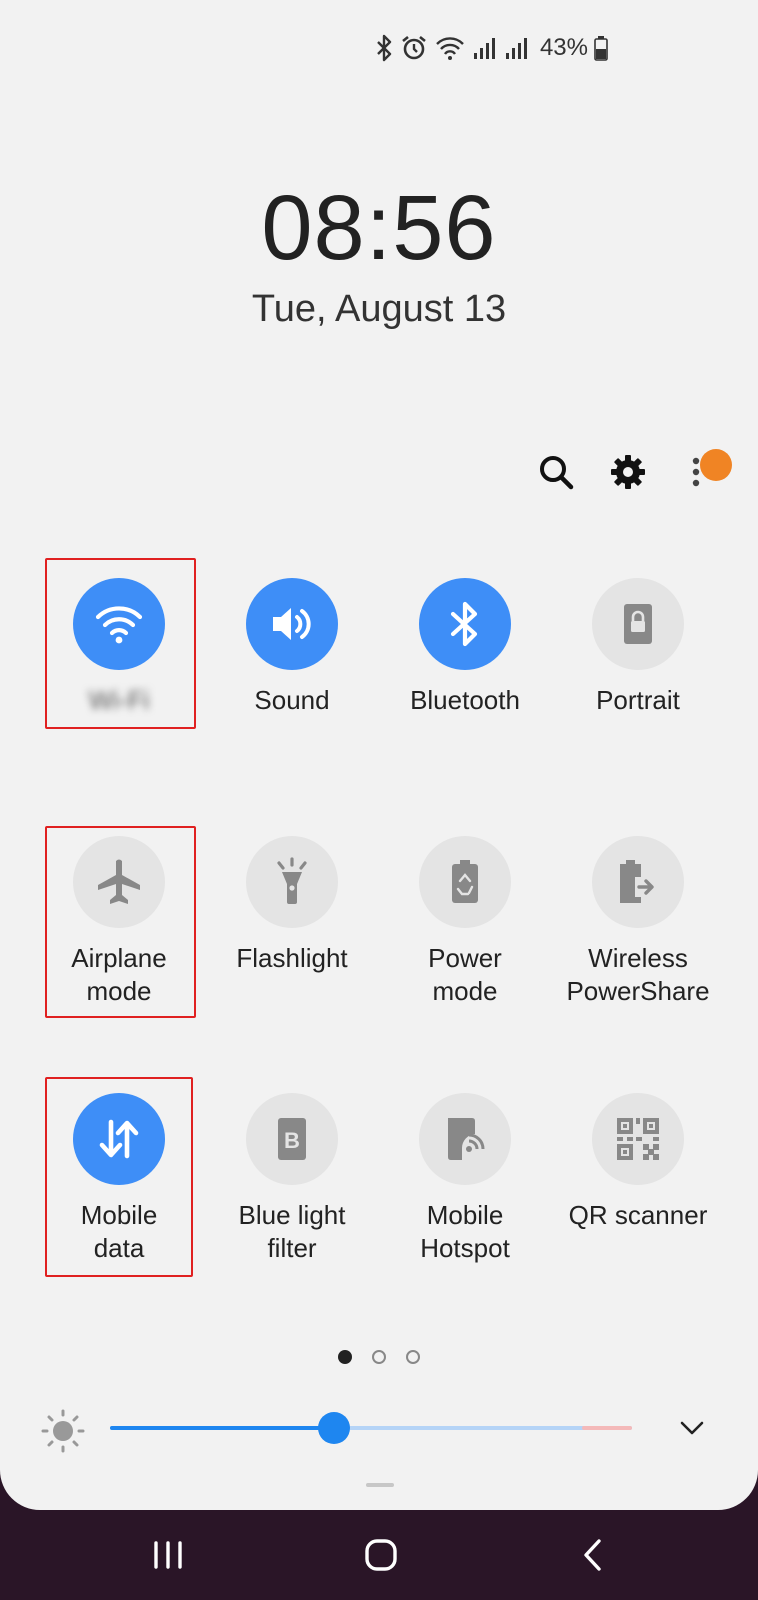  What do you see at coordinates (292, 624) in the screenshot?
I see `sound-icon` at bounding box center [292, 624].